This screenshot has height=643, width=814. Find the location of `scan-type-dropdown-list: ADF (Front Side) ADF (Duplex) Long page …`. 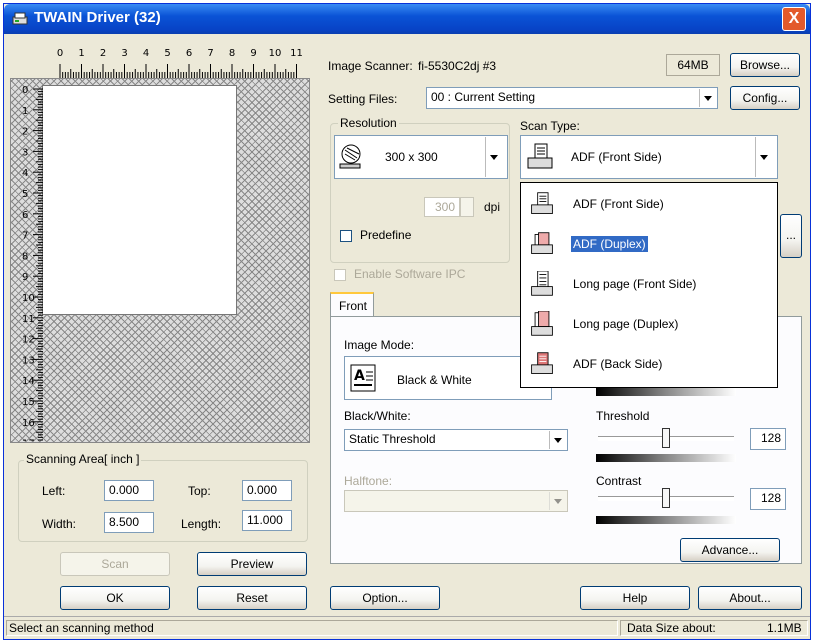

scan-type-dropdown-list: ADF (Front Side) ADF (Duplex) Long page … is located at coordinates (649, 285).